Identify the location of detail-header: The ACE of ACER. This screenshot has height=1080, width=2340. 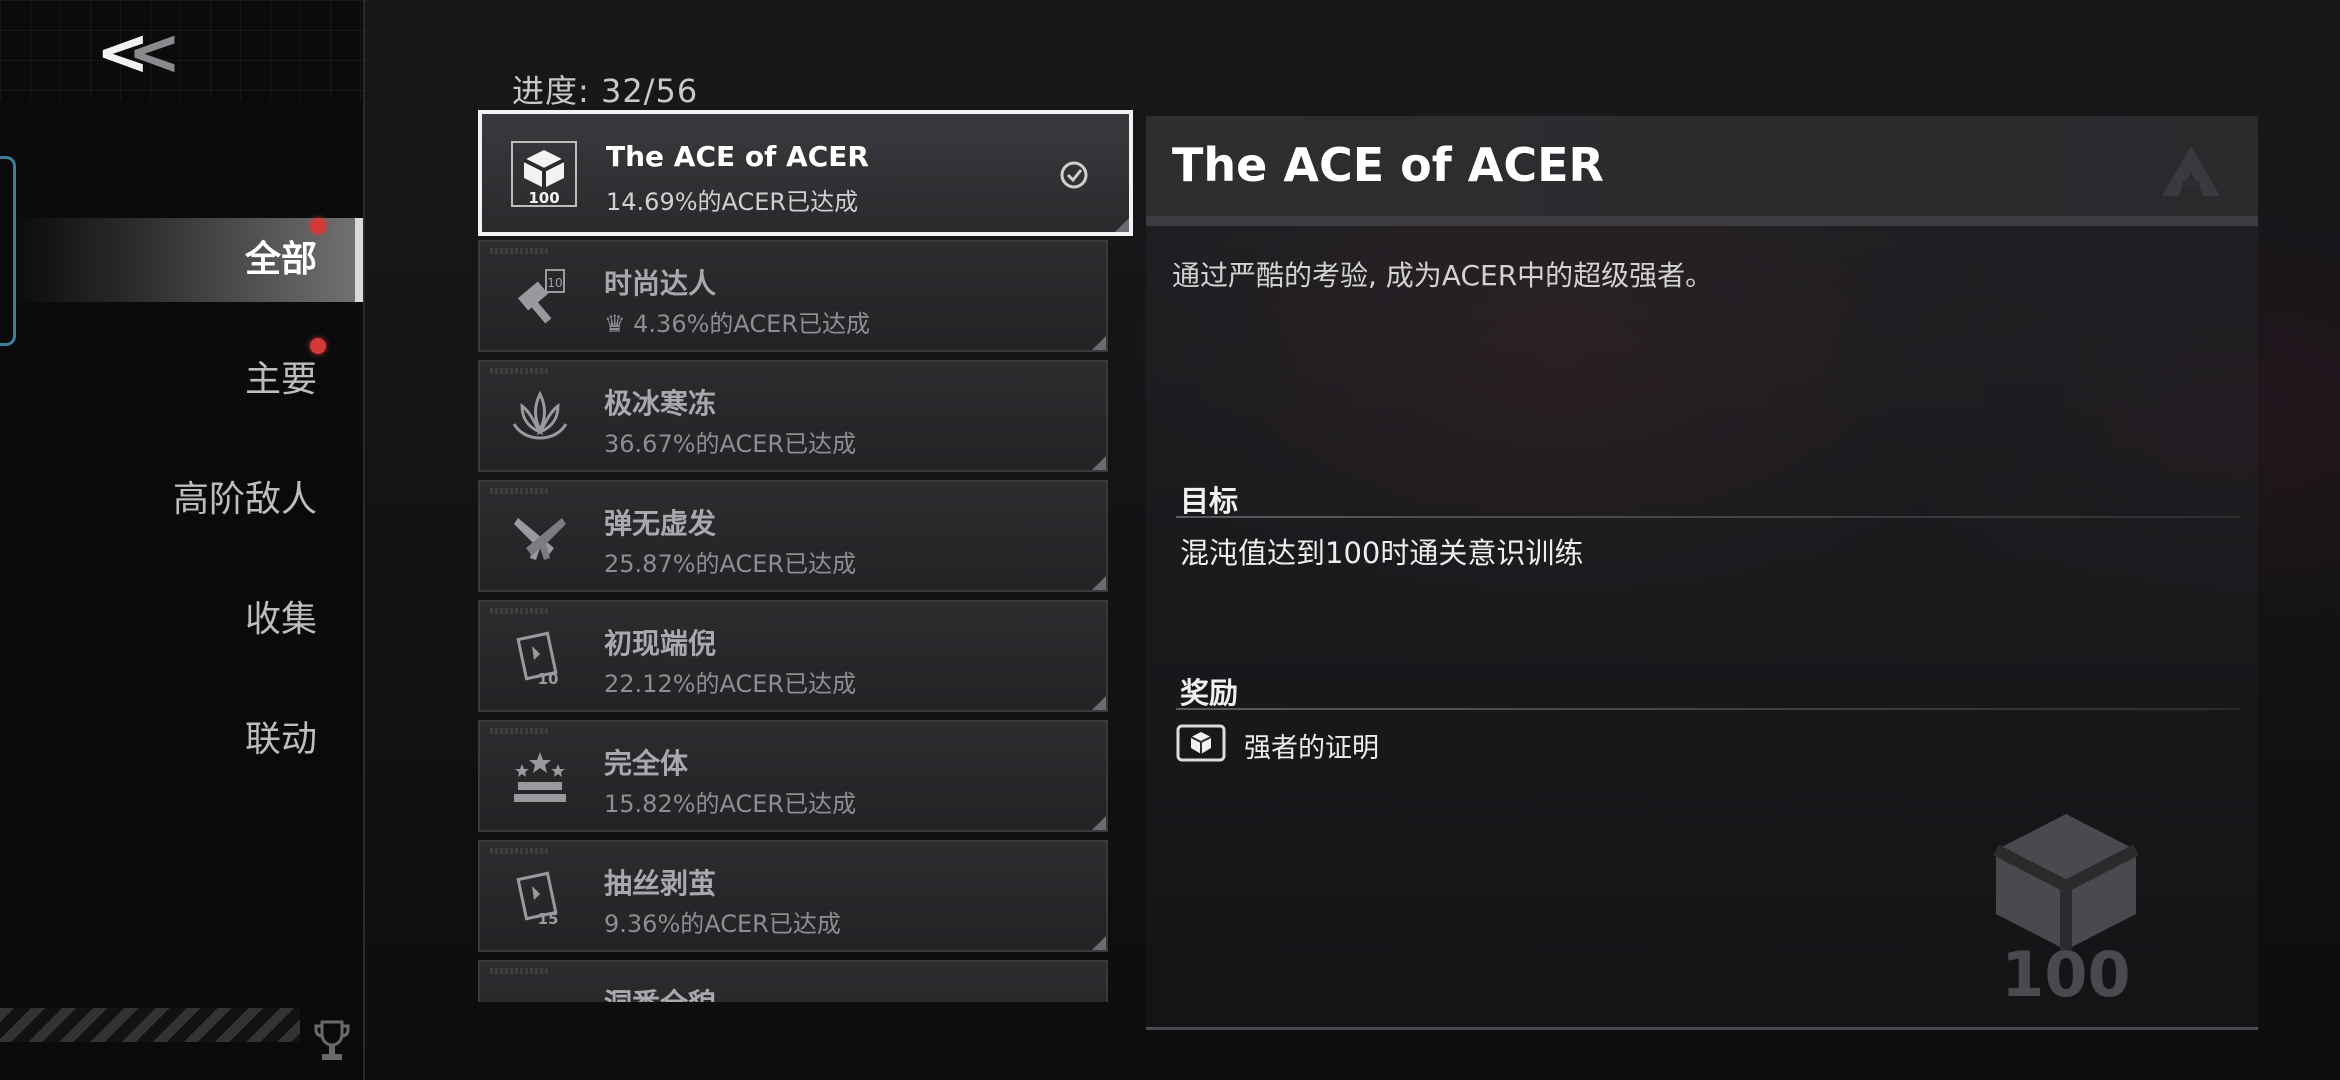
(1702, 171).